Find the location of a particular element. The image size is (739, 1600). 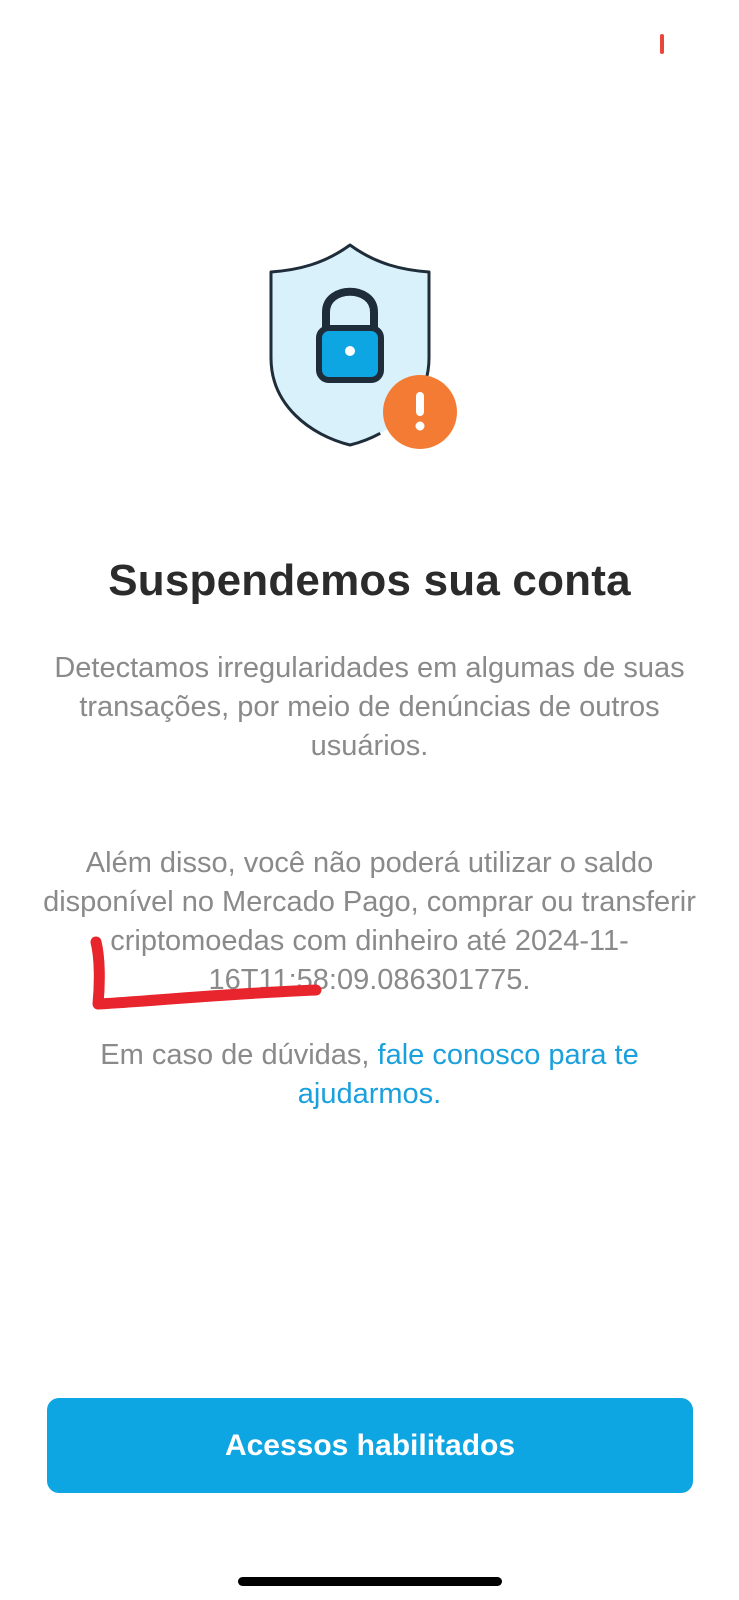

page-title: Suspendemos sua conta is located at coordinates (369, 580).